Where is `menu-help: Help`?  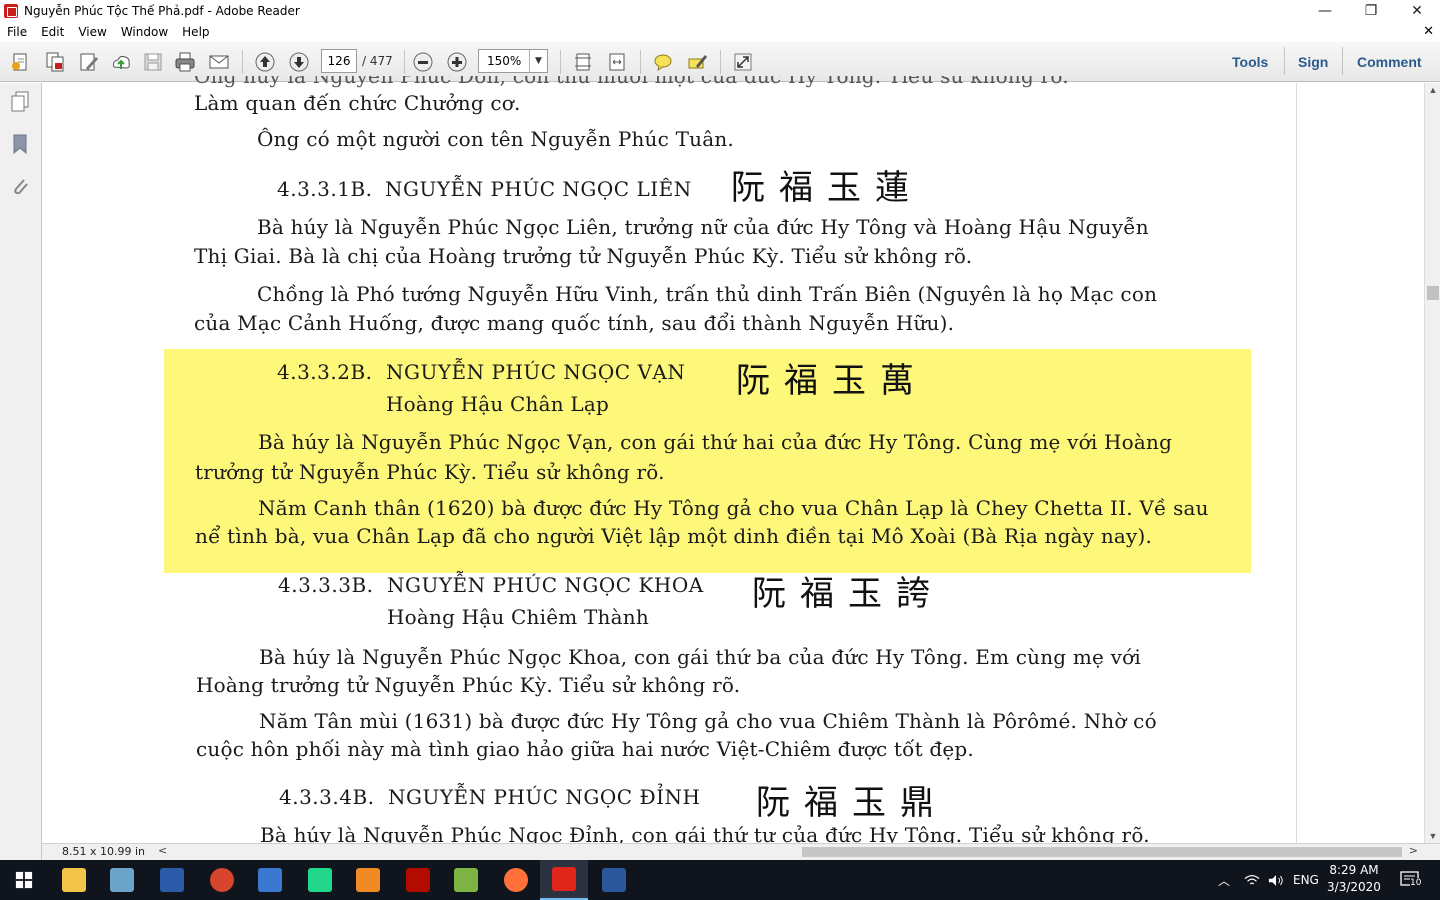
menu-help: Help is located at coordinates (195, 32).